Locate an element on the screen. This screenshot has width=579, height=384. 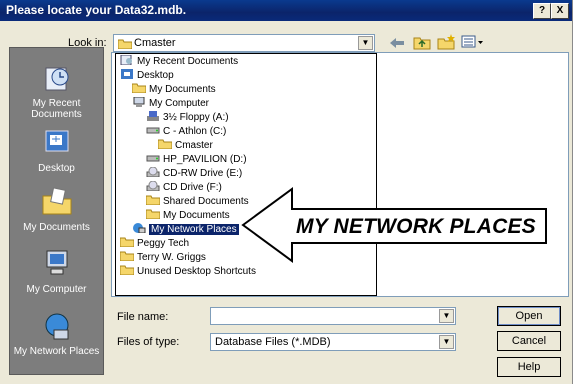
place-label: My Computer is located at coordinates (56, 289).